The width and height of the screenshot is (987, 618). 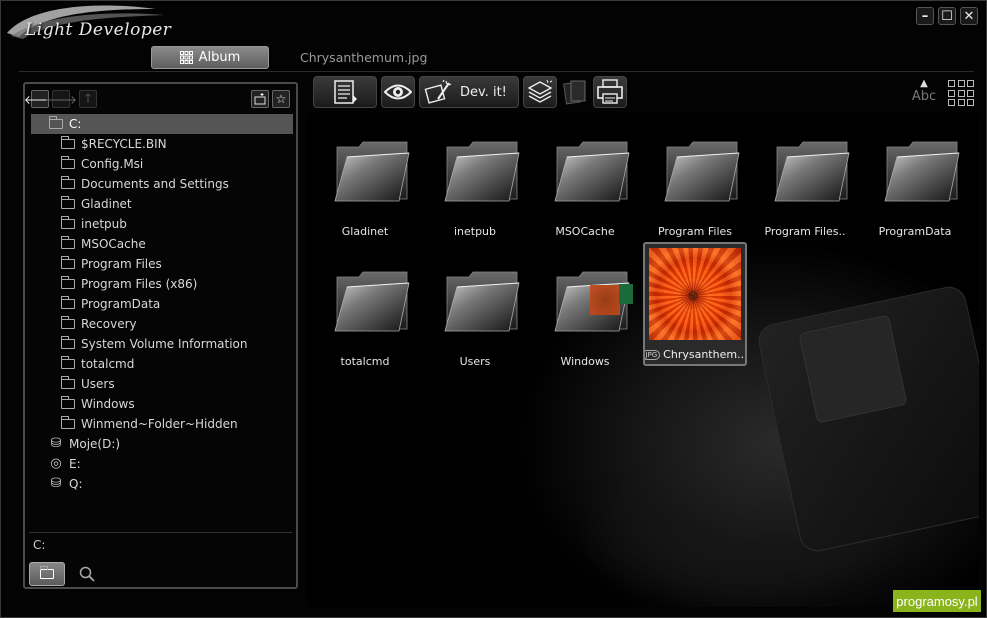 I want to click on sort-name-button: ▲ Abc, so click(x=924, y=91).